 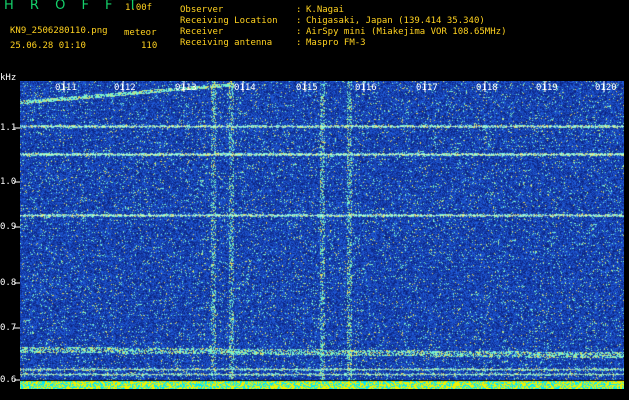 I want to click on x-tick-label: 0119, so click(x=547, y=88).